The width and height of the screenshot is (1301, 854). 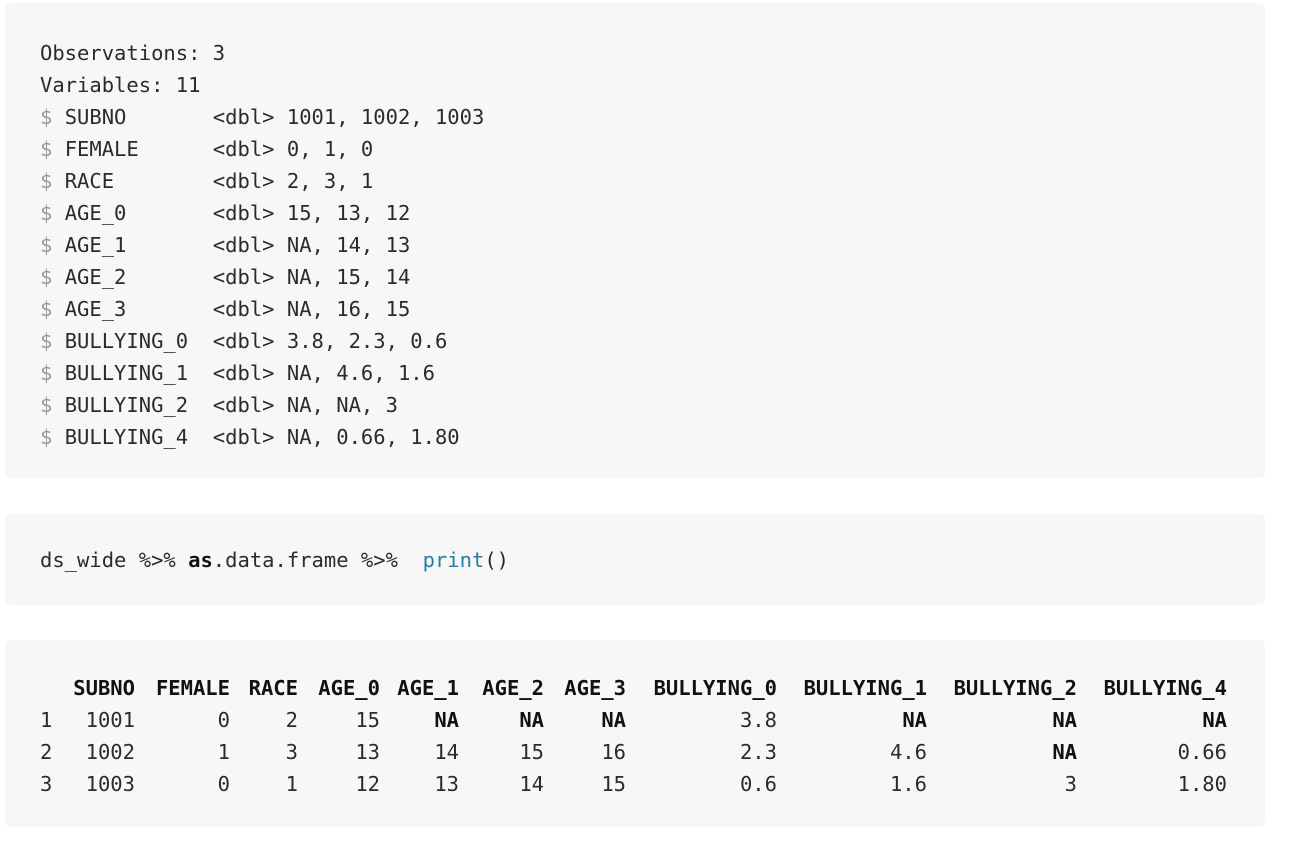 What do you see at coordinates (132, 309) in the screenshot?
I see `variable-name: AGE_3` at bounding box center [132, 309].